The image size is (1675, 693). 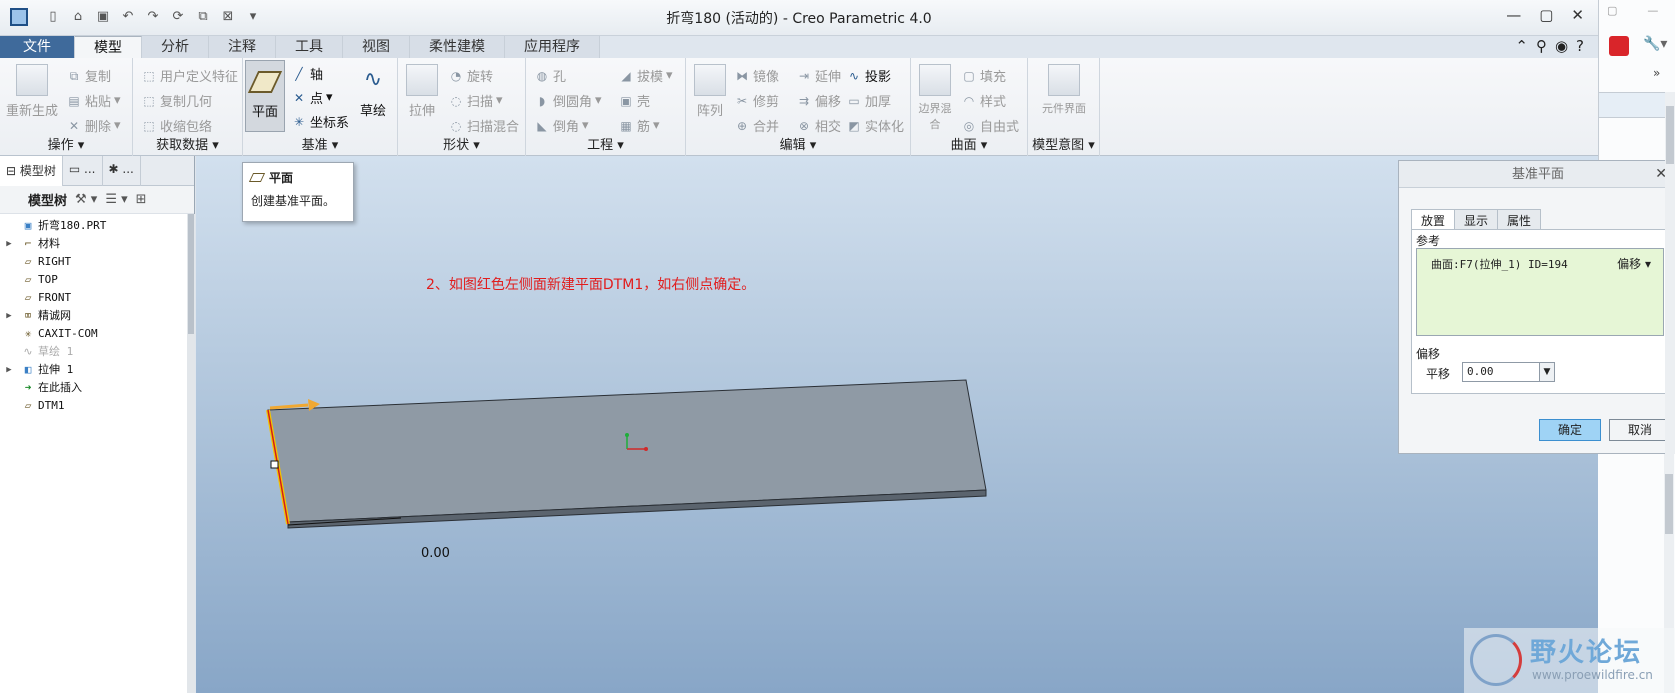 What do you see at coordinates (320, 143) in the screenshot?
I see `group-label-datum: 基准 ▾` at bounding box center [320, 143].